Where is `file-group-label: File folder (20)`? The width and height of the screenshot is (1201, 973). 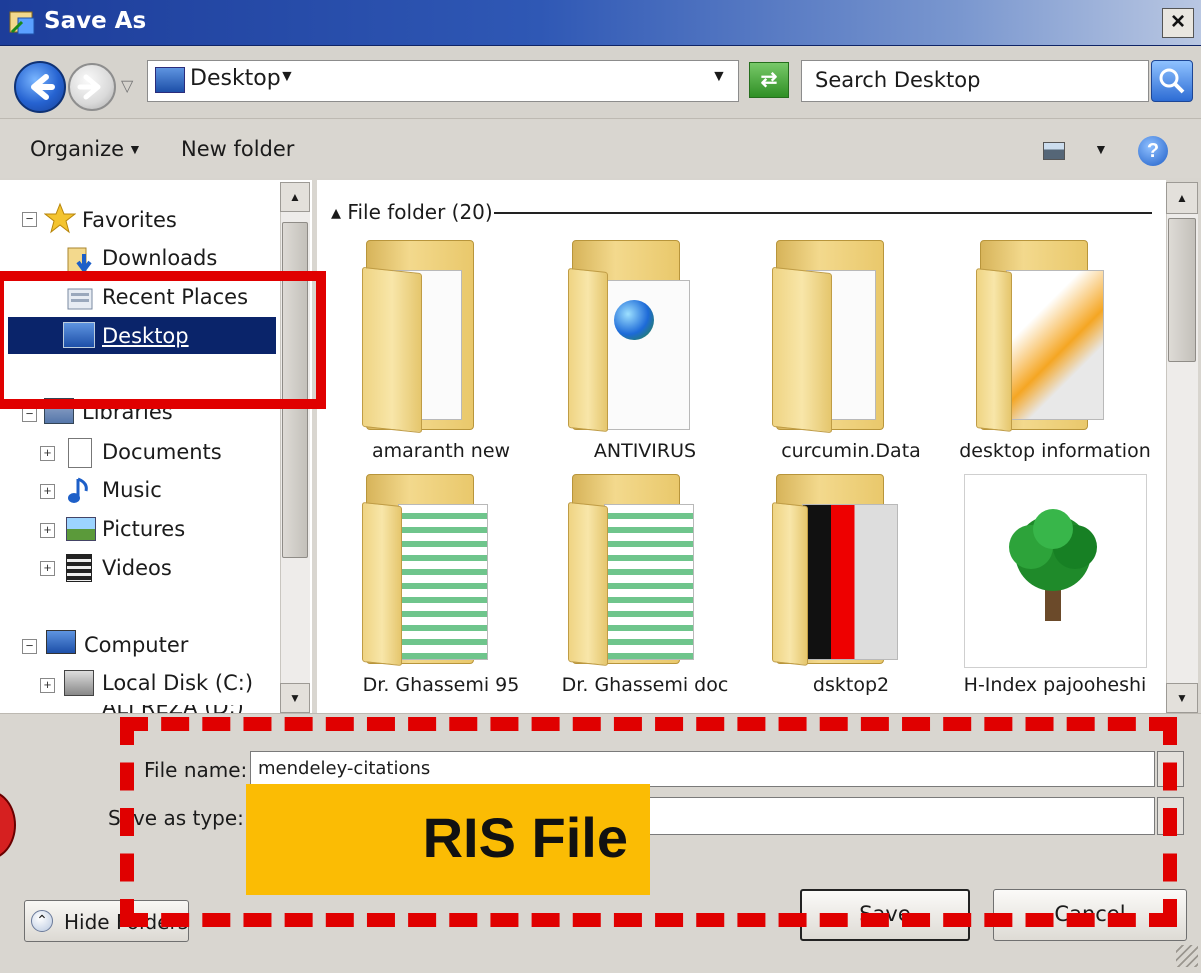 file-group-label: File folder (20) is located at coordinates (420, 212).